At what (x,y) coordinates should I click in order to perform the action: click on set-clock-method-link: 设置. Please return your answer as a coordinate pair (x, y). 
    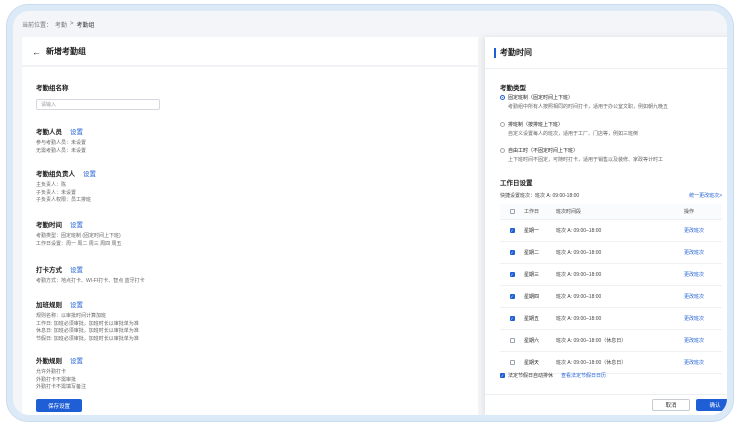
    Looking at the image, I should click on (76, 269).